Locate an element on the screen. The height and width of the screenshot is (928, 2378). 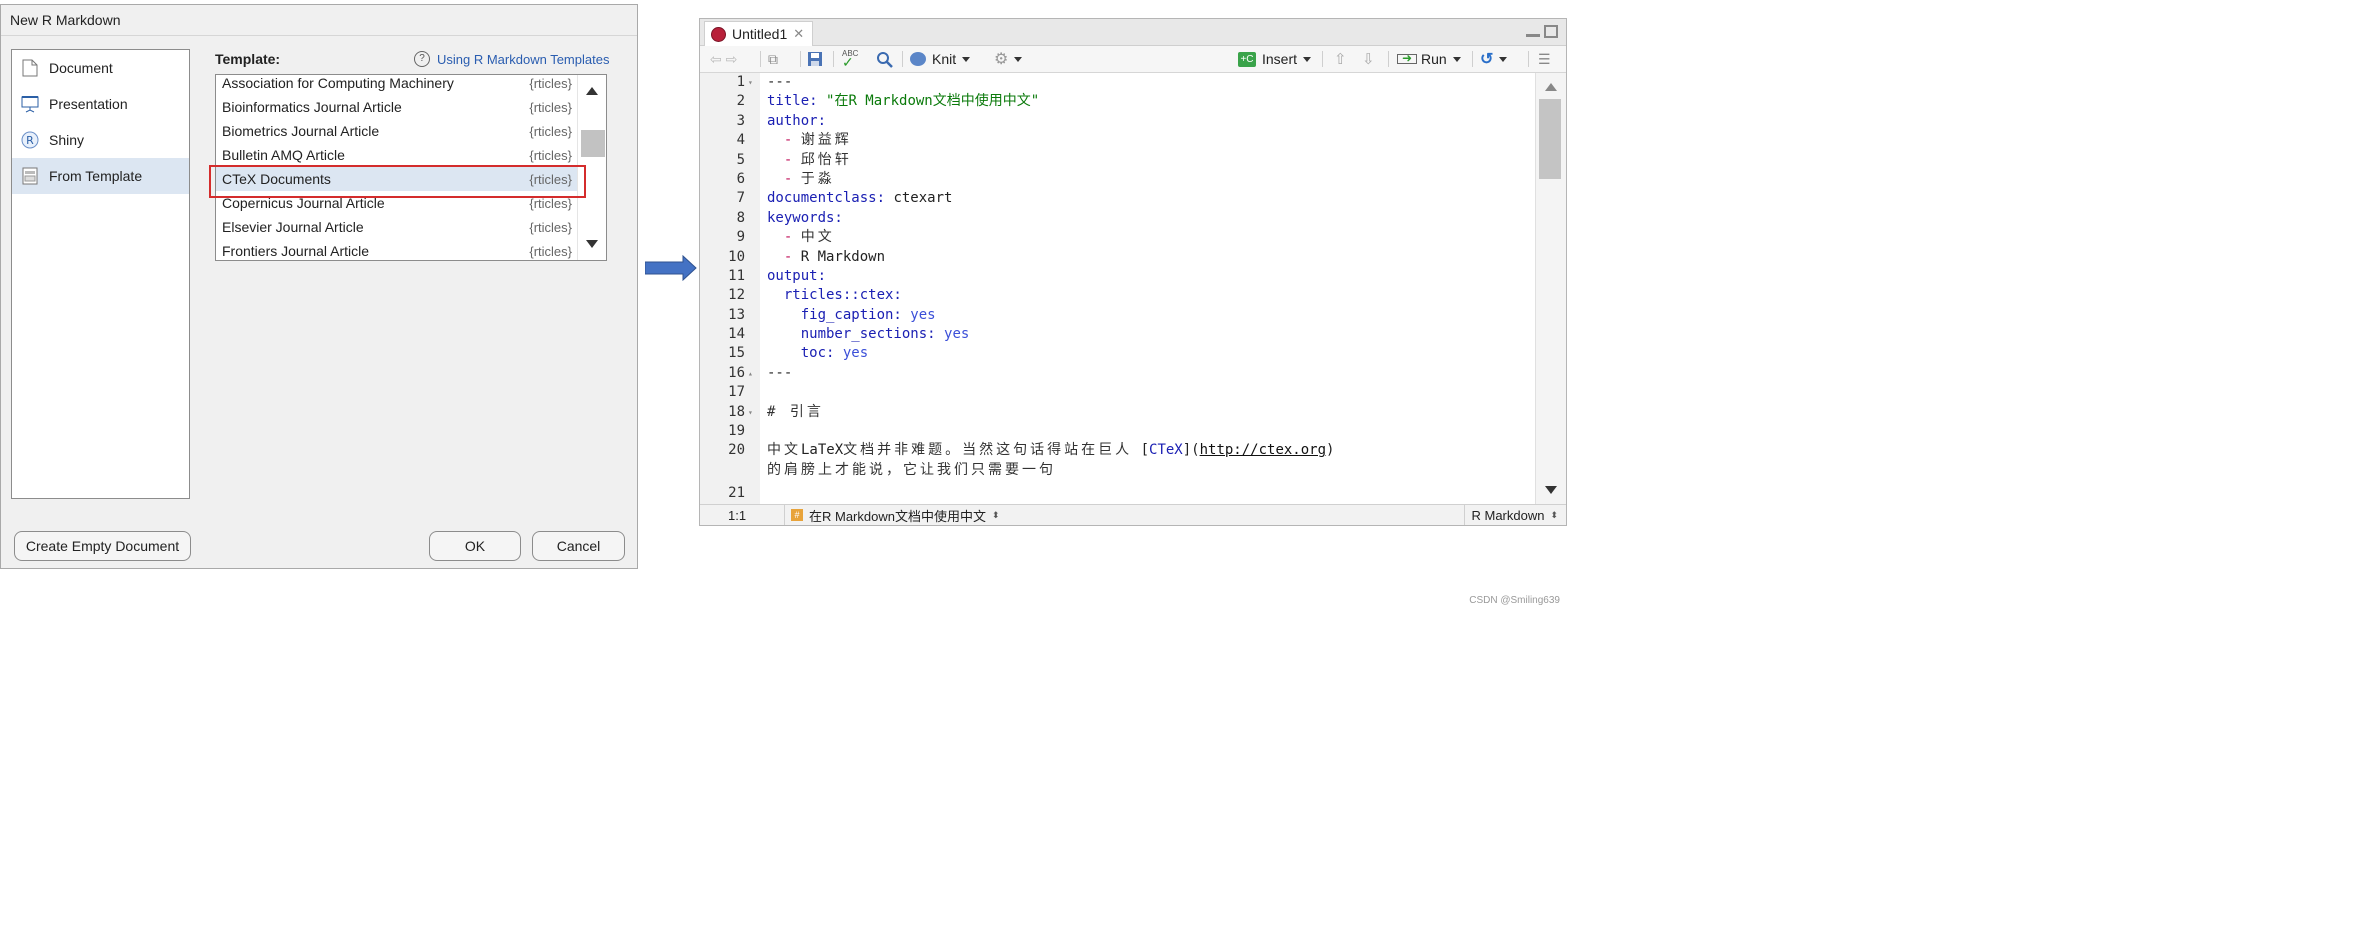
yaml-value: 谢益辉 is located at coordinates (826, 140).